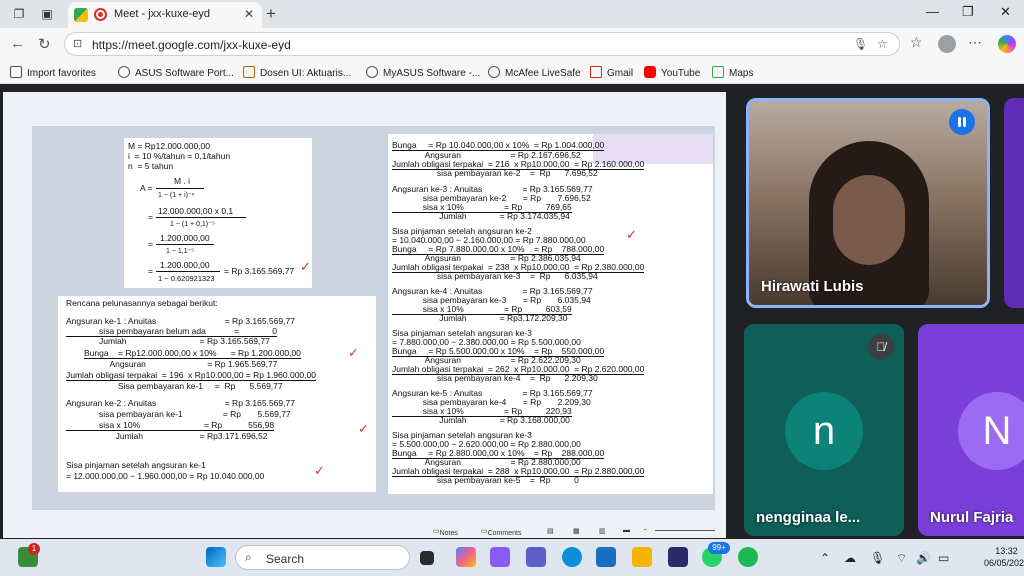  Describe the element at coordinates (576, 531) in the screenshot. I see `view-grid-icon: ▦` at that location.